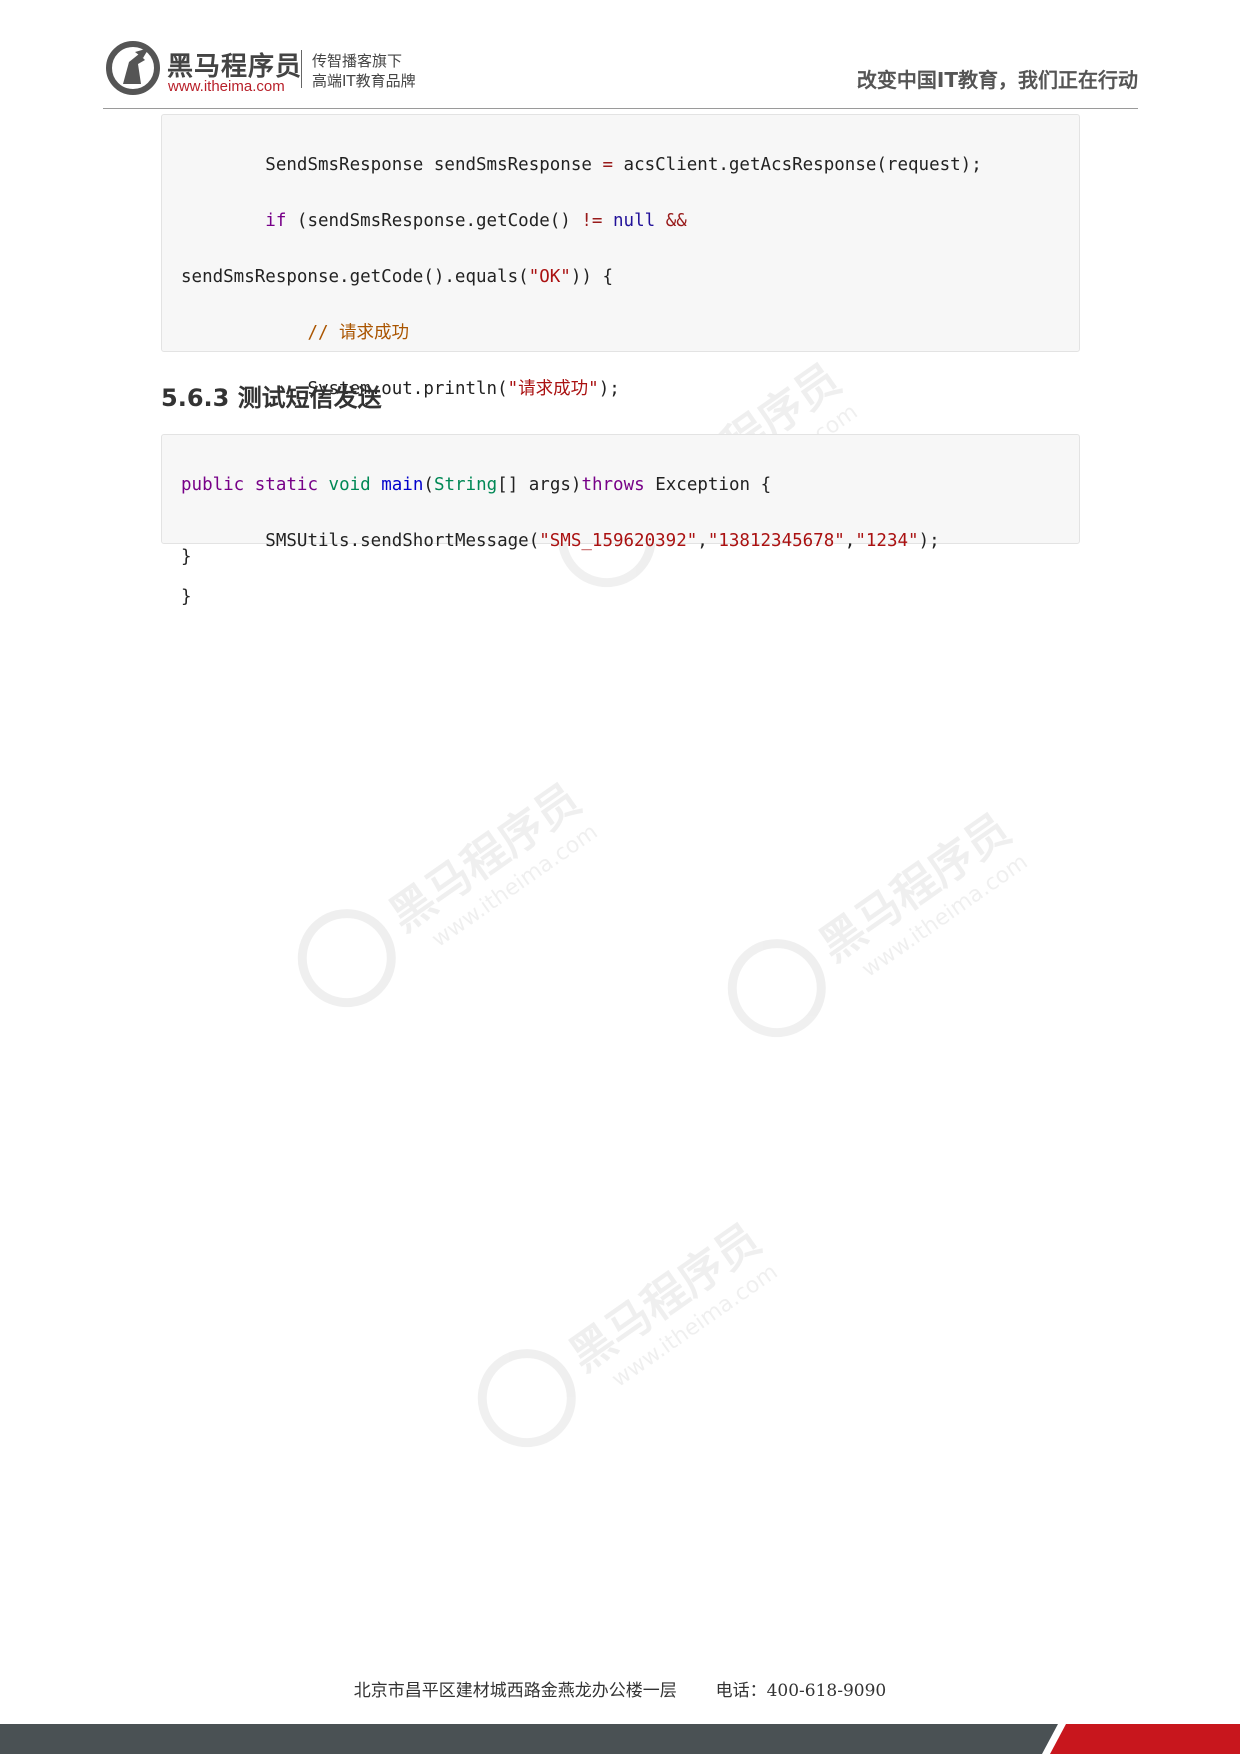  I want to click on page-footer-text: 北京市昌平区建材城西路金燕龙办公楼一层 电话：400-618-9090, so click(620, 1688).